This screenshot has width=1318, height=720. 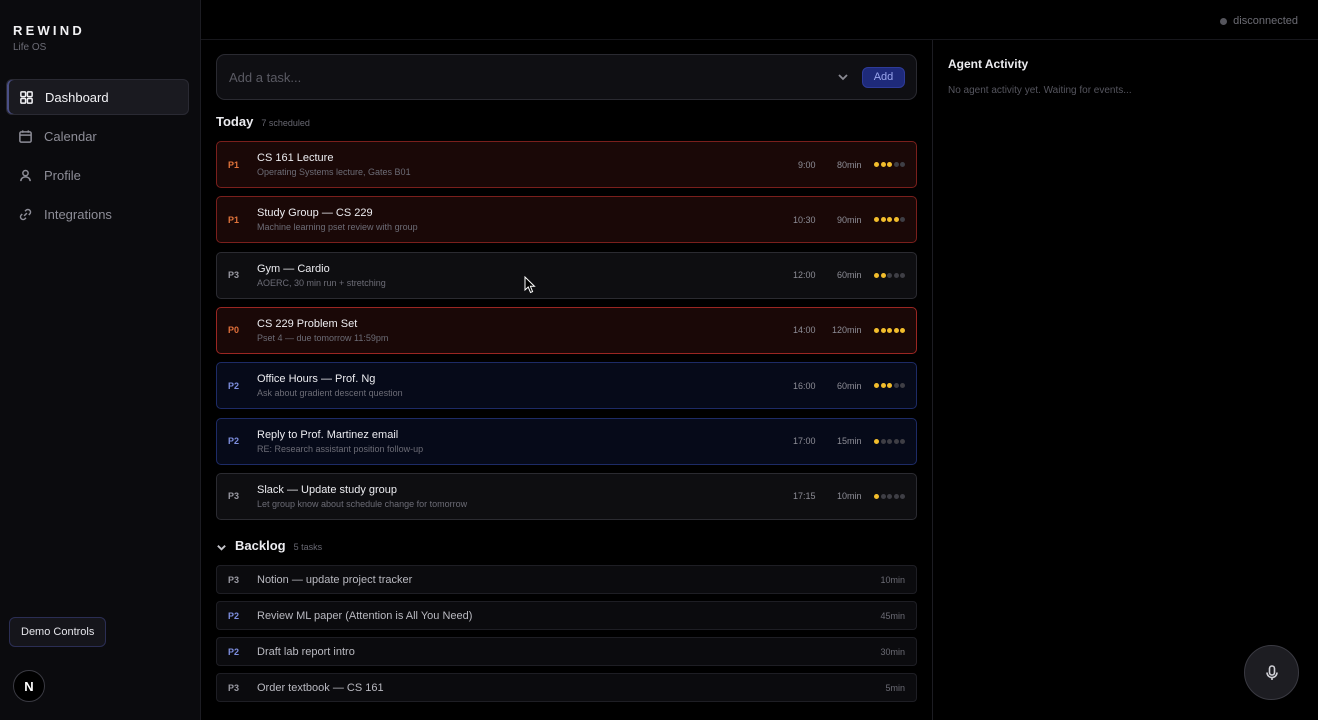 I want to click on sidebar-item-label: Calendar, so click(x=70, y=136).